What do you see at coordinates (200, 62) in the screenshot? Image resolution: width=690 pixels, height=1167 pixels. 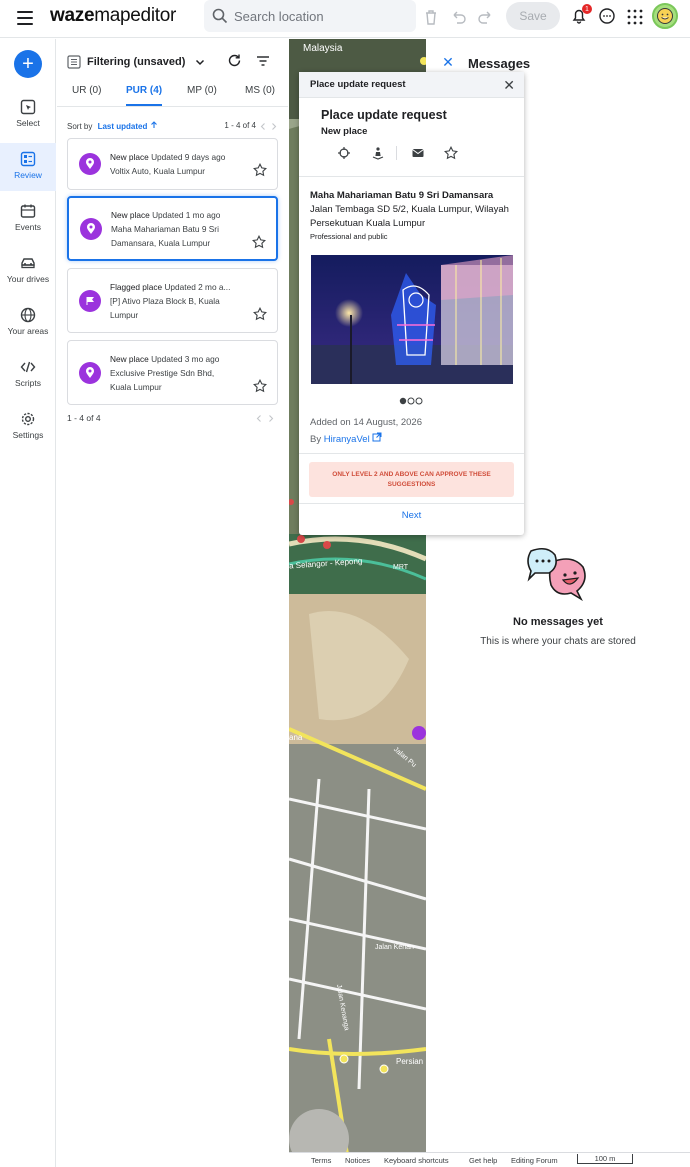 I see `chevron-down-icon` at bounding box center [200, 62].